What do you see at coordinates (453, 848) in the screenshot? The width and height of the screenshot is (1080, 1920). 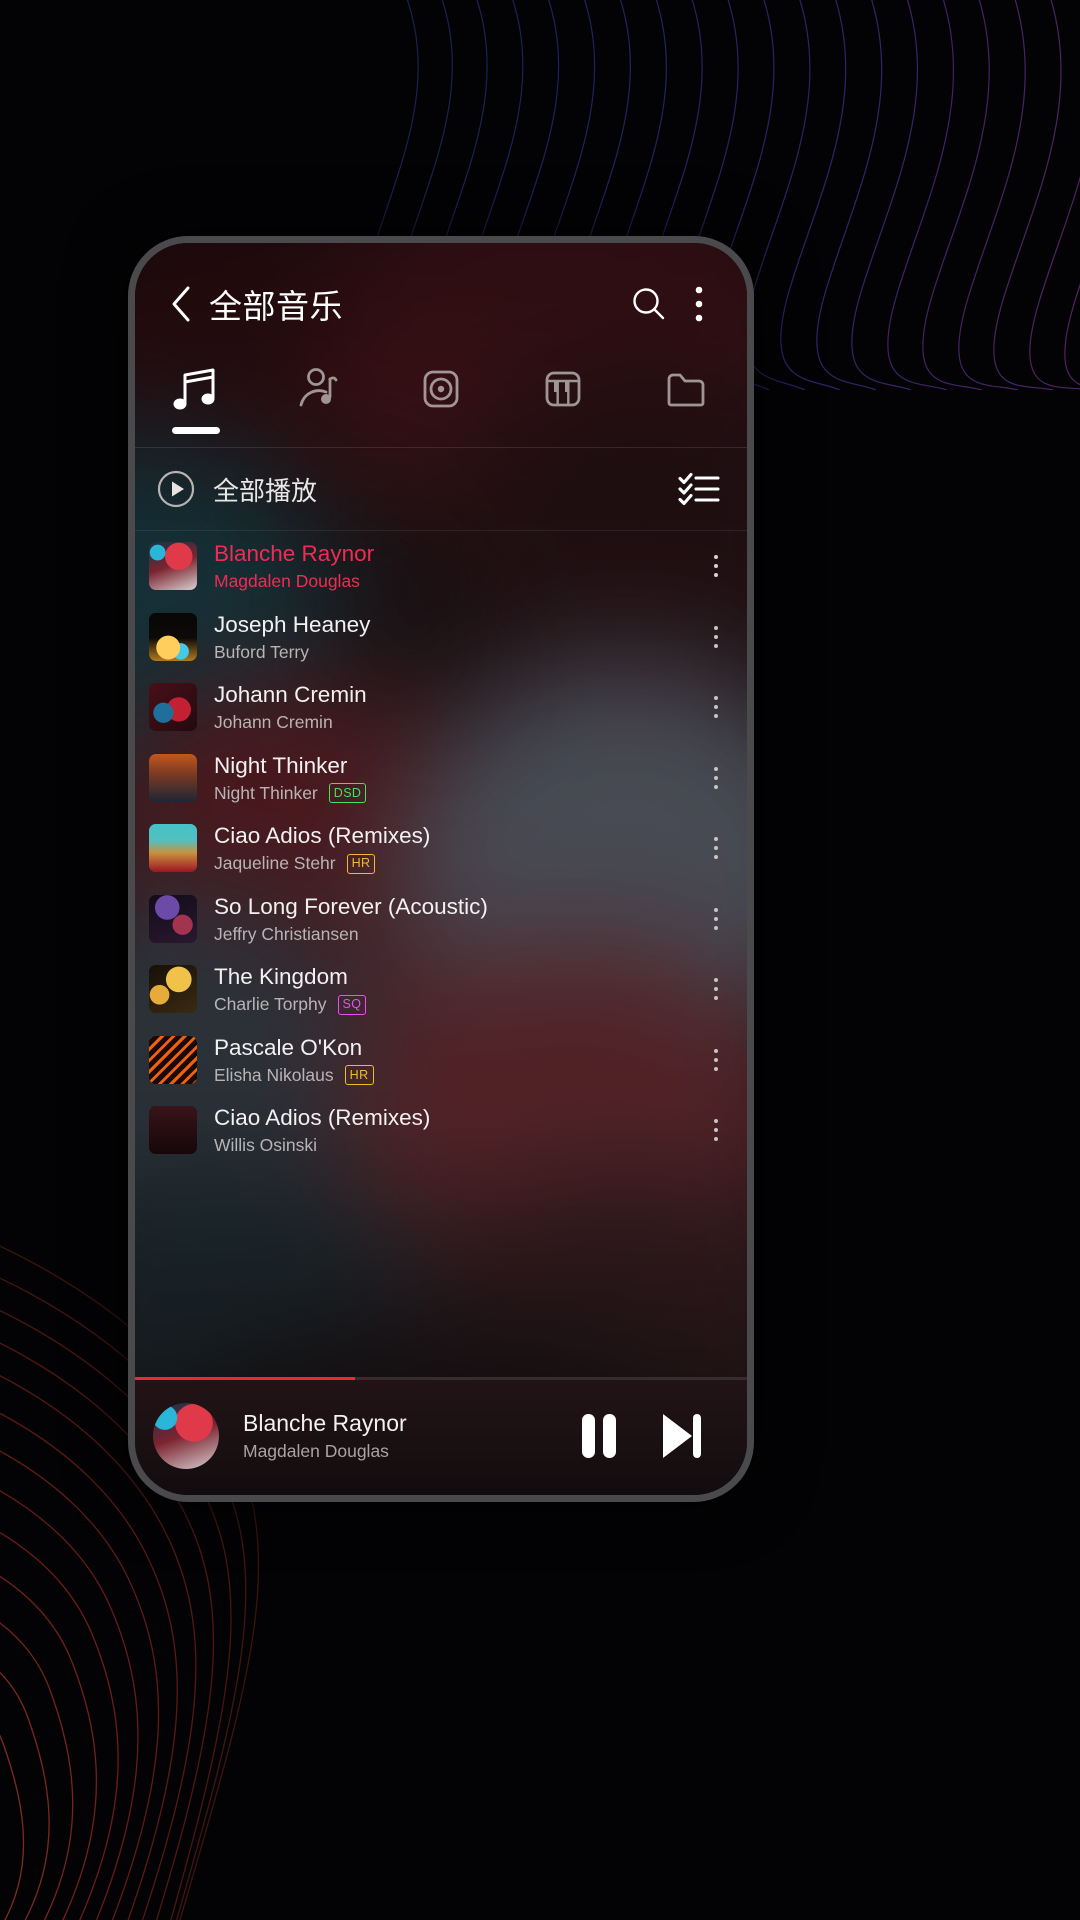 I see `song-meta: Ciao Adios (Remixes) Jaqueline Stehr HR` at bounding box center [453, 848].